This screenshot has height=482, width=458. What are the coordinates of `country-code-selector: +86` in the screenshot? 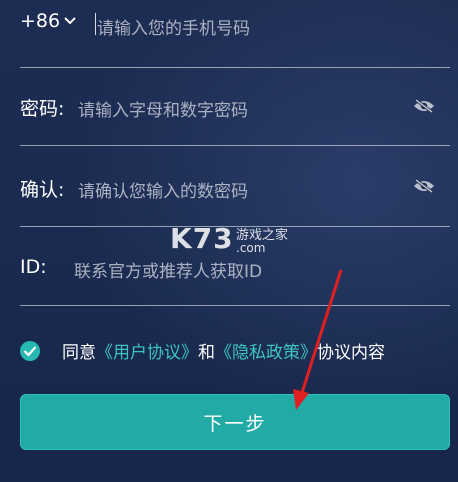 It's located at (48, 21).